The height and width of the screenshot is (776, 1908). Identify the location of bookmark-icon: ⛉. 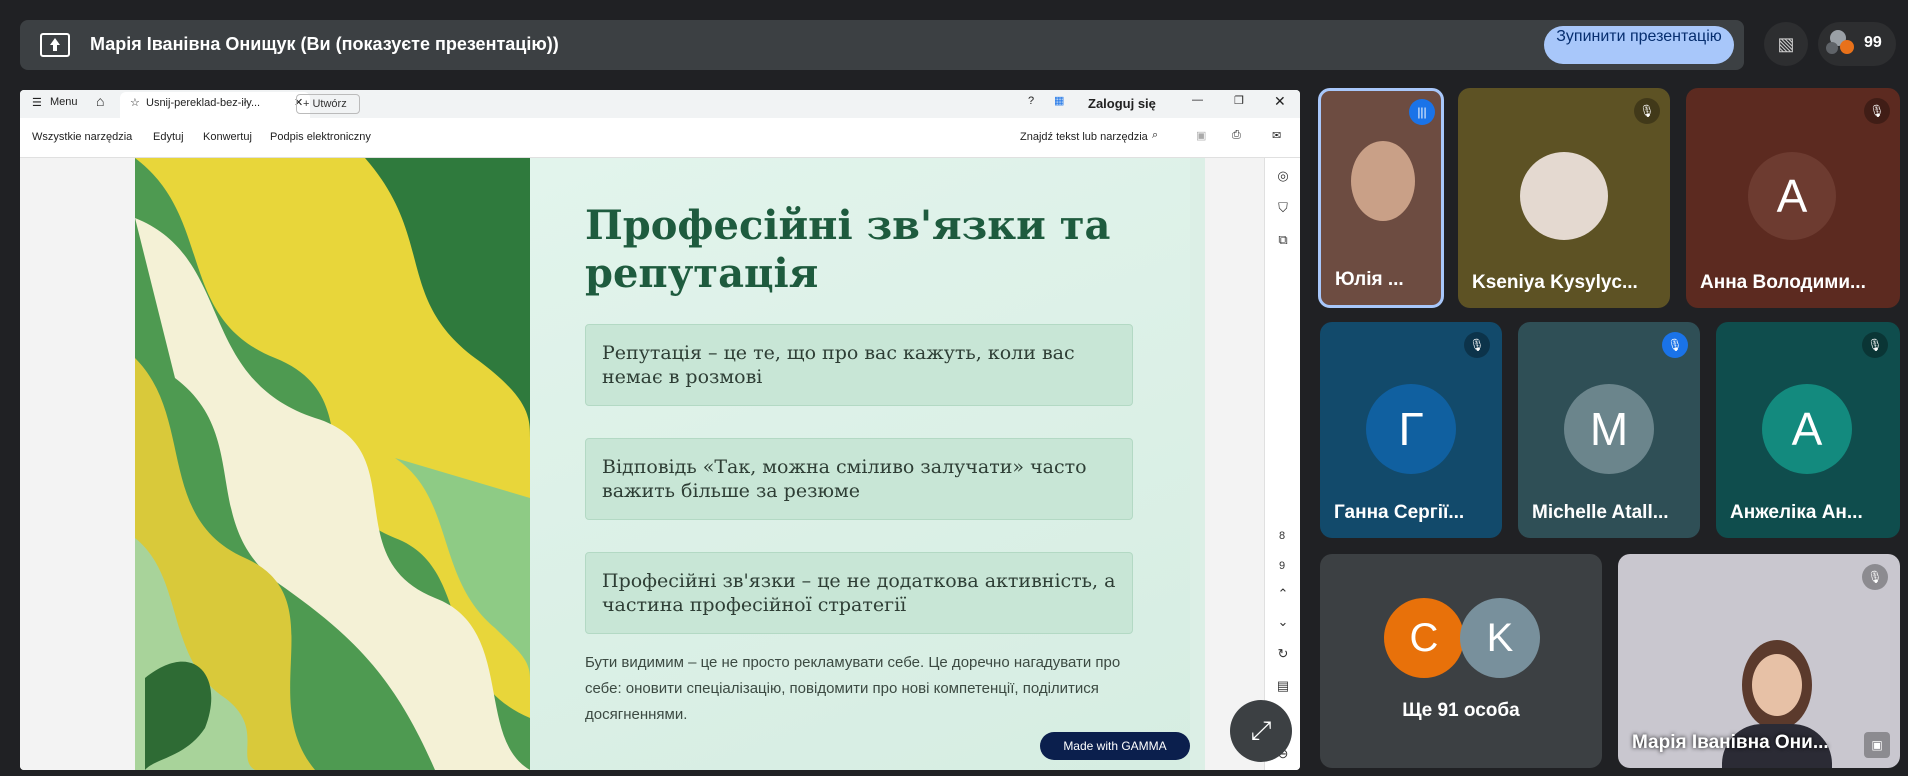
(1283, 208).